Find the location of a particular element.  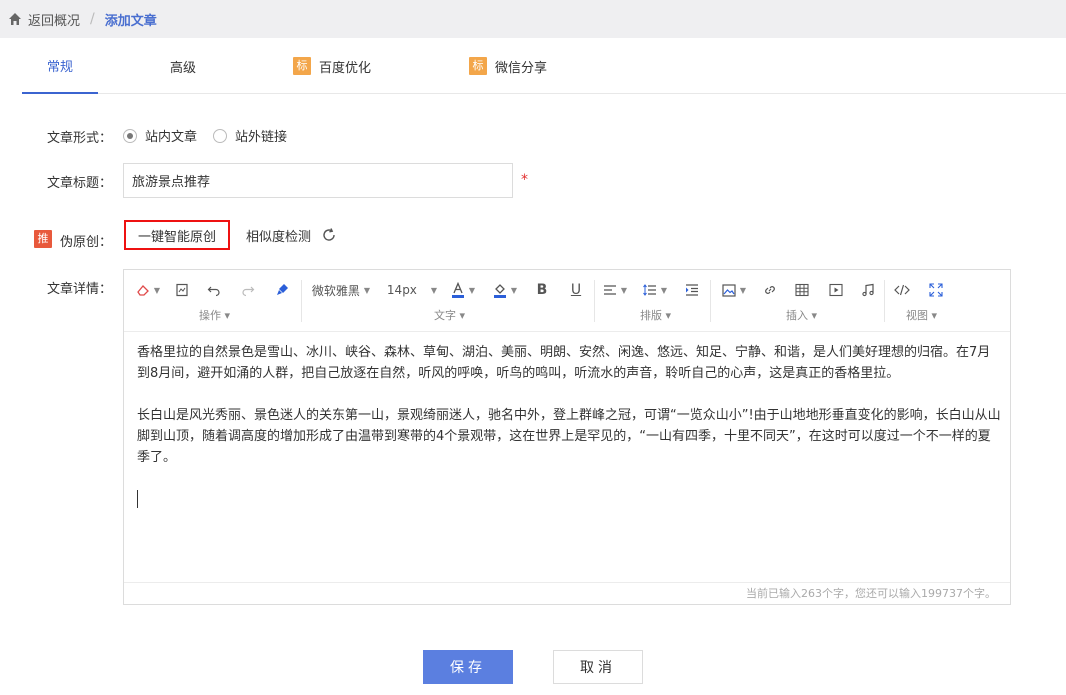

undo-icon is located at coordinates (213, 291).